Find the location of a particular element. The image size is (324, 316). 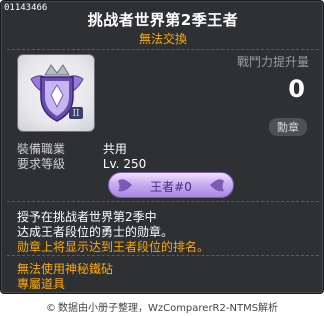

copyright-icon: © is located at coordinates (50, 308).